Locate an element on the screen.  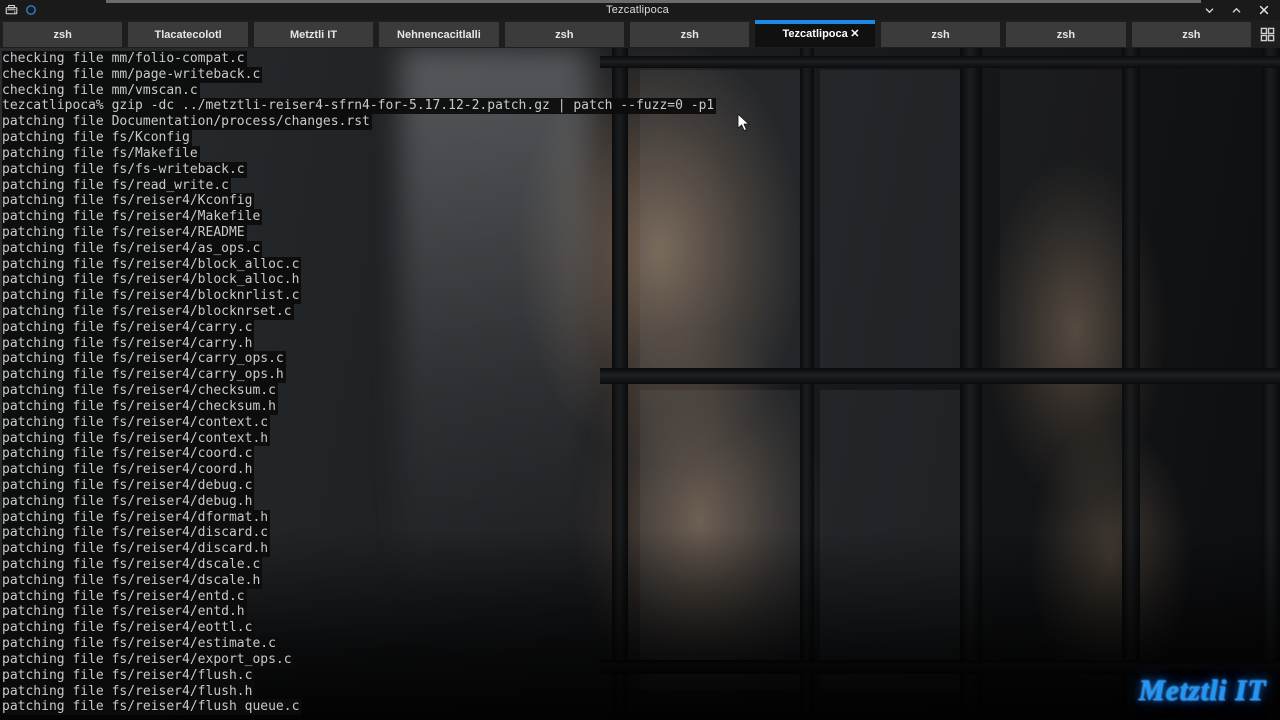
terminal-line: patching file fs/reiser4/checksum.h is located at coordinates (140, 406).